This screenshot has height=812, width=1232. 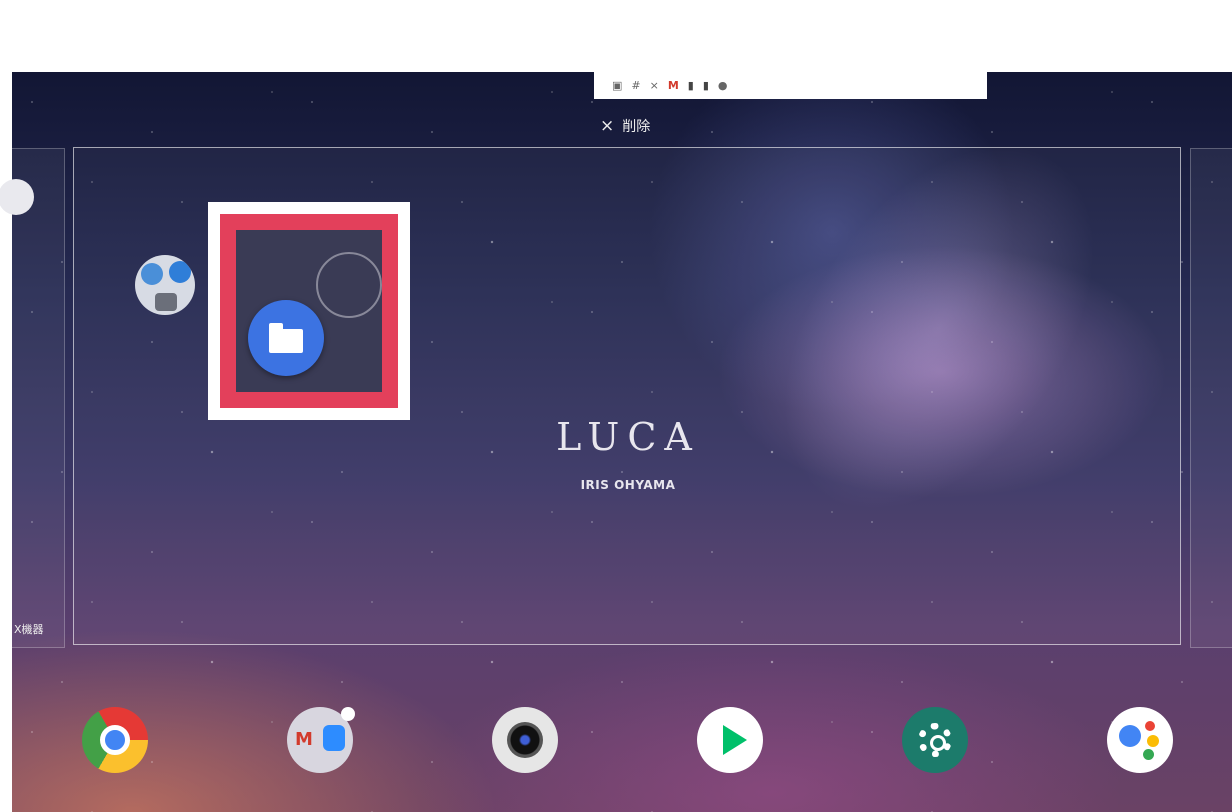 What do you see at coordinates (165, 285) in the screenshot?
I see `app-folder-icon` at bounding box center [165, 285].